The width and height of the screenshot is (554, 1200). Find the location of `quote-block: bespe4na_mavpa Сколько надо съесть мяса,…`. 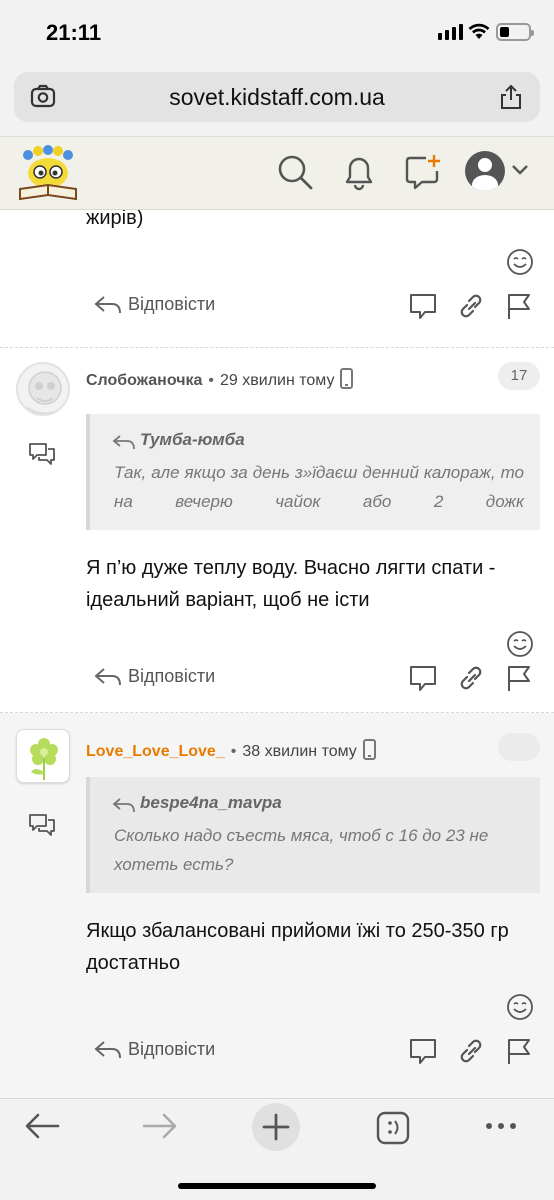

quote-block: bespe4na_mavpa Сколько надо съесть мяса,… is located at coordinates (313, 835).